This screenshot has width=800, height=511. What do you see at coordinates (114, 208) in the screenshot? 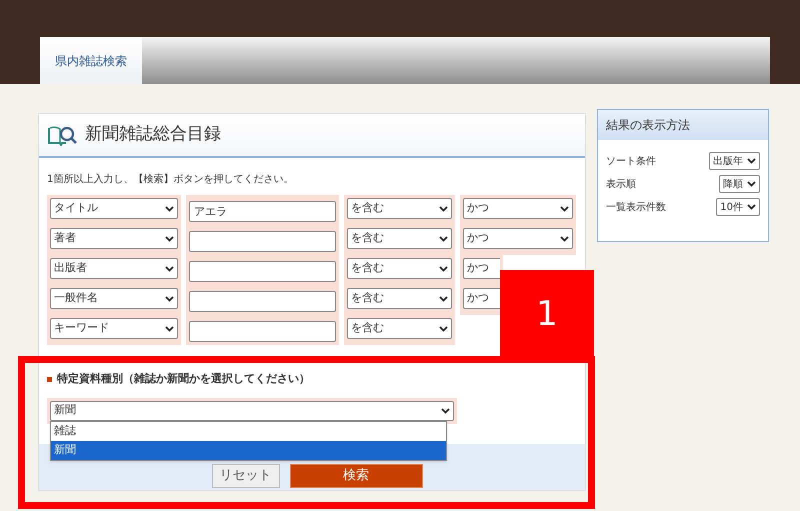
I see `field-select: タイトル` at bounding box center [114, 208].